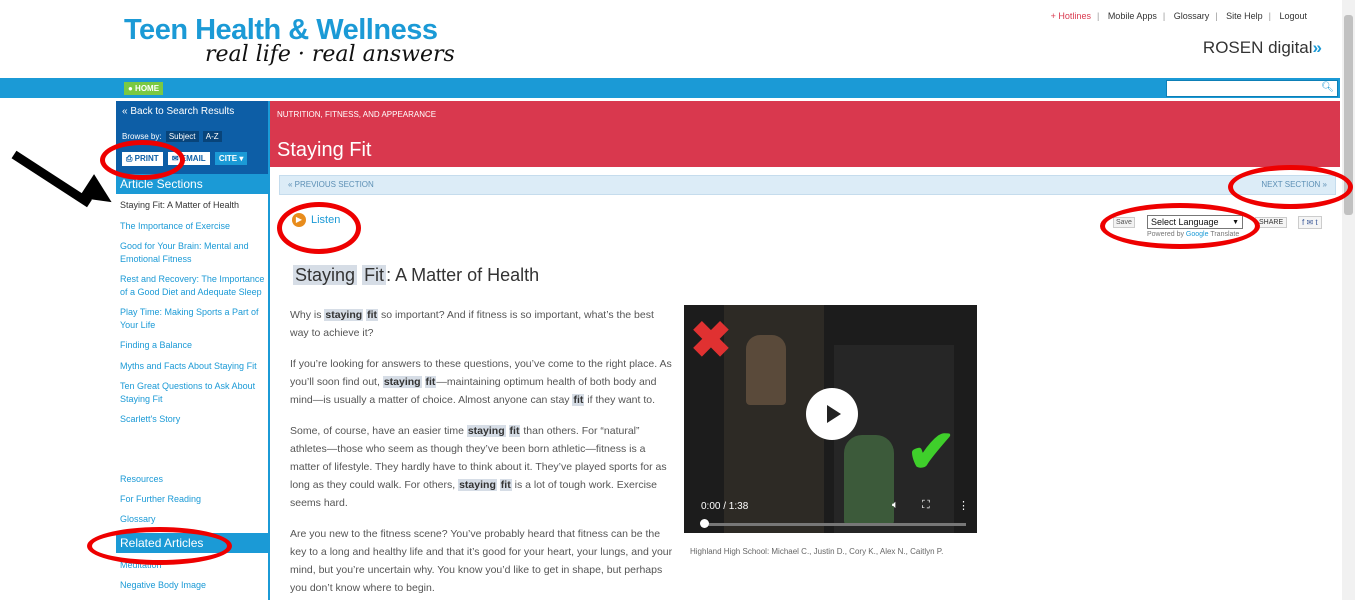 The width and height of the screenshot is (1355, 610). What do you see at coordinates (833, 524) in the screenshot?
I see `video-progress-bar` at bounding box center [833, 524].